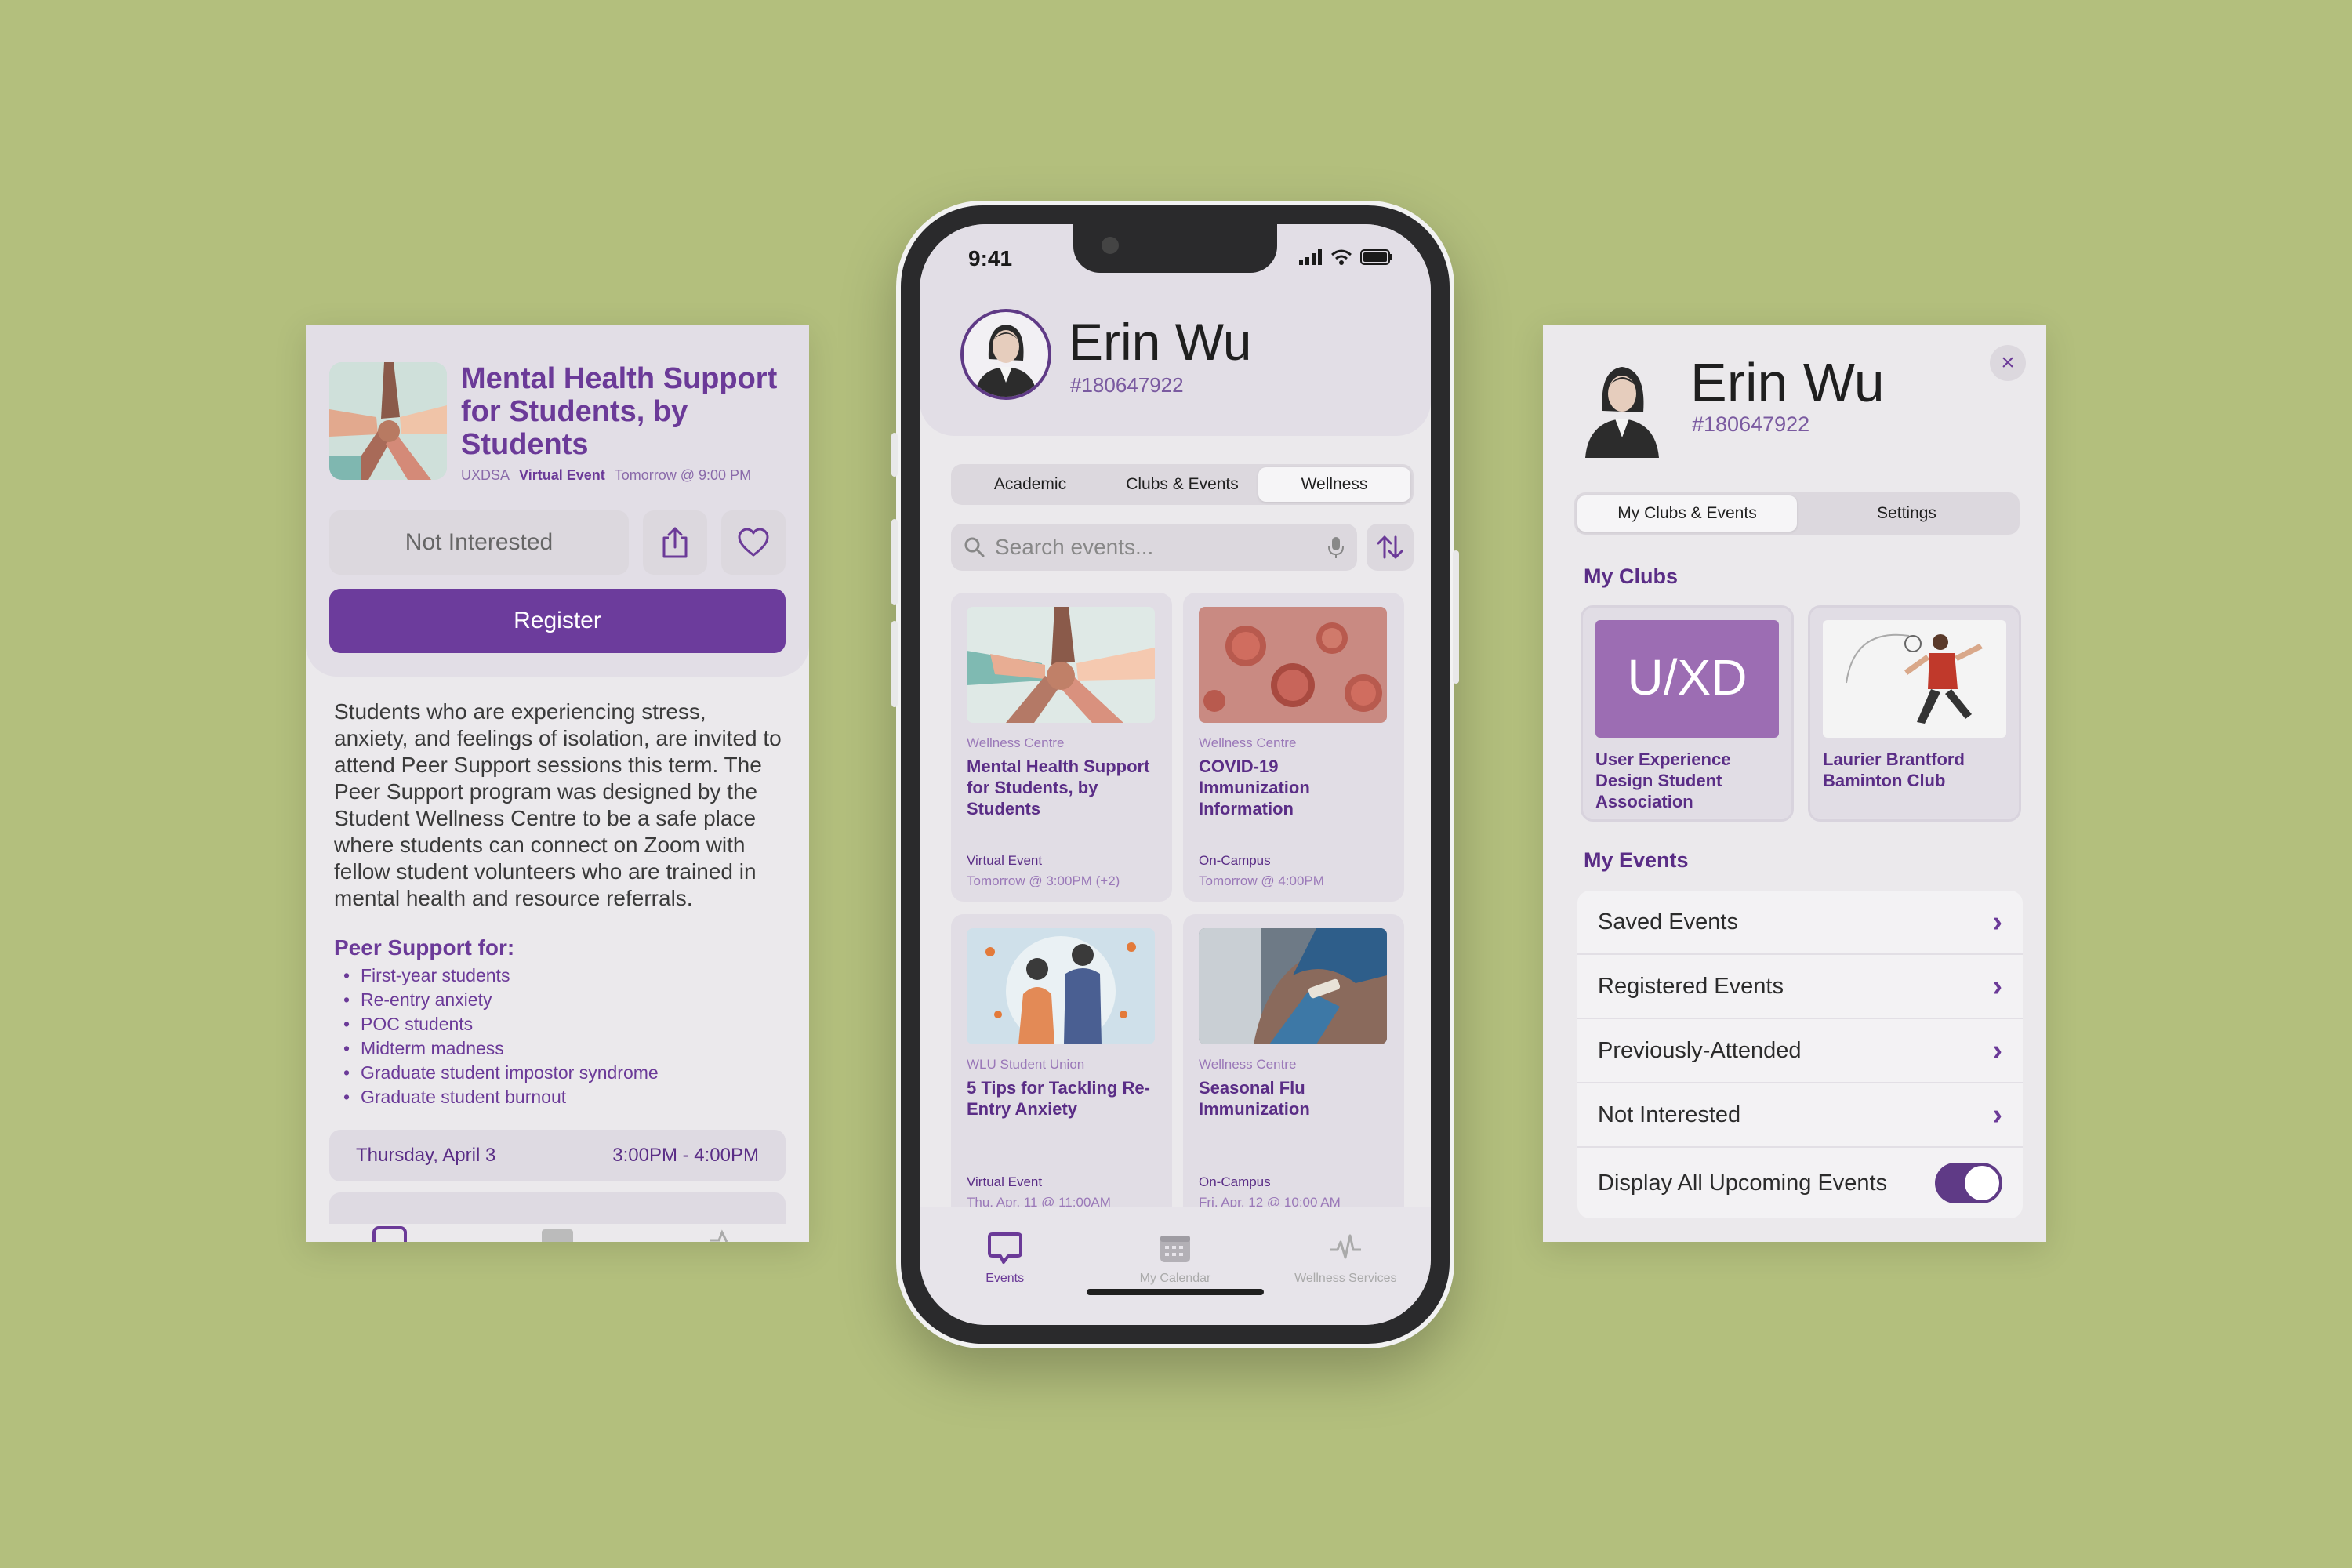  Describe the element at coordinates (1005, 1278) in the screenshot. I see `tab-events: Events` at that location.